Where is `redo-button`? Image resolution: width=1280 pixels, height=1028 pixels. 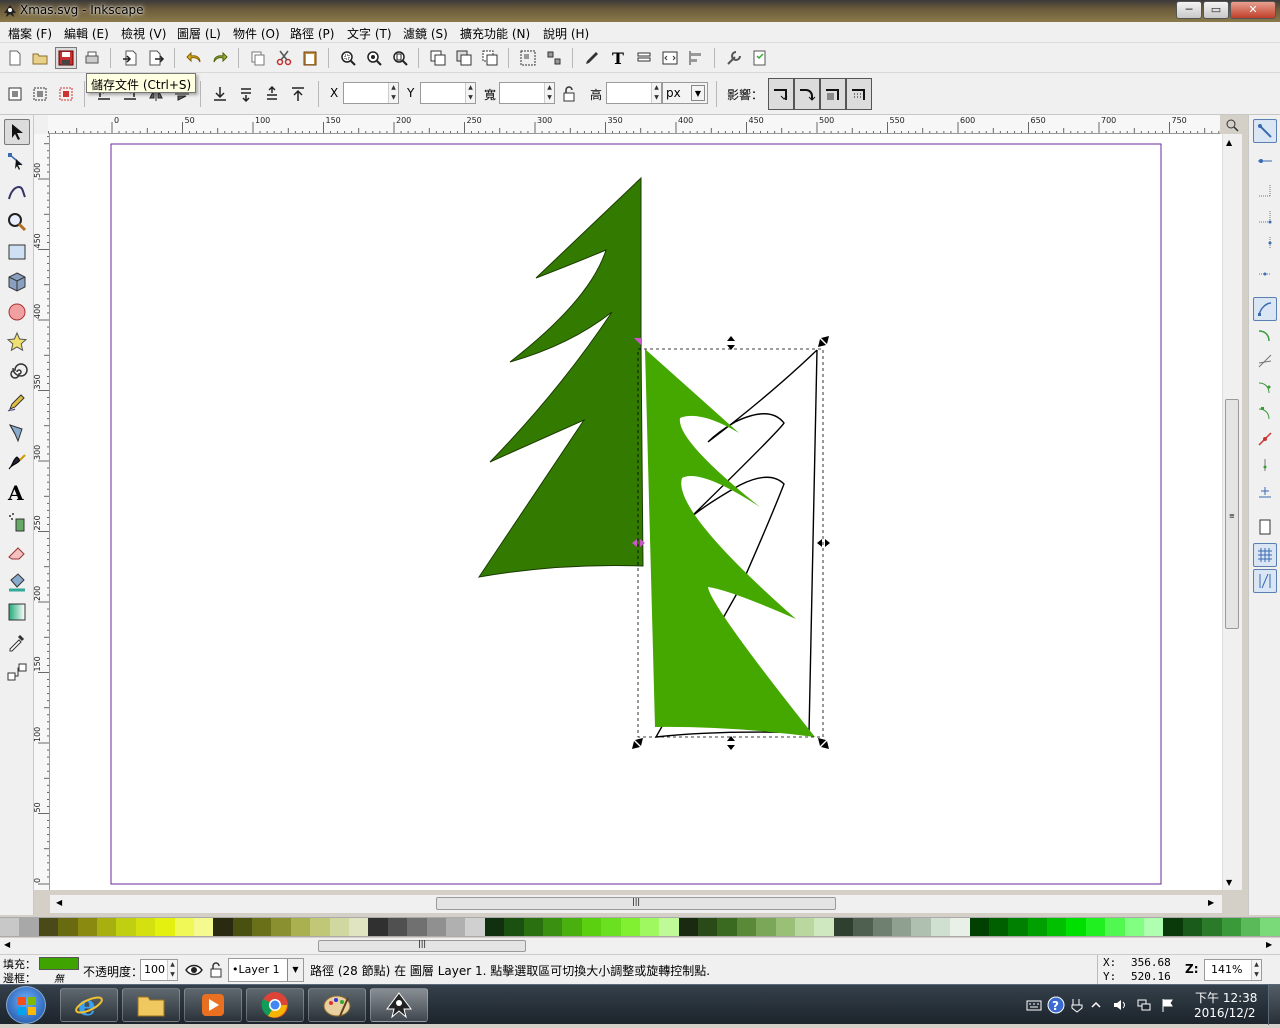
redo-button is located at coordinates (220, 58).